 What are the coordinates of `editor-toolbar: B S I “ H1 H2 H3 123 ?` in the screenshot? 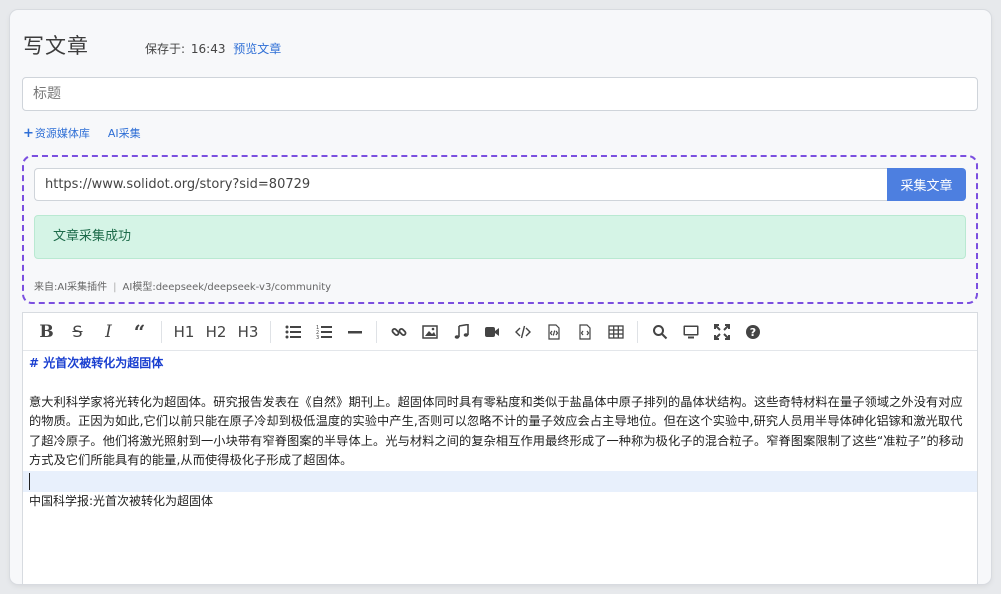 It's located at (500, 332).